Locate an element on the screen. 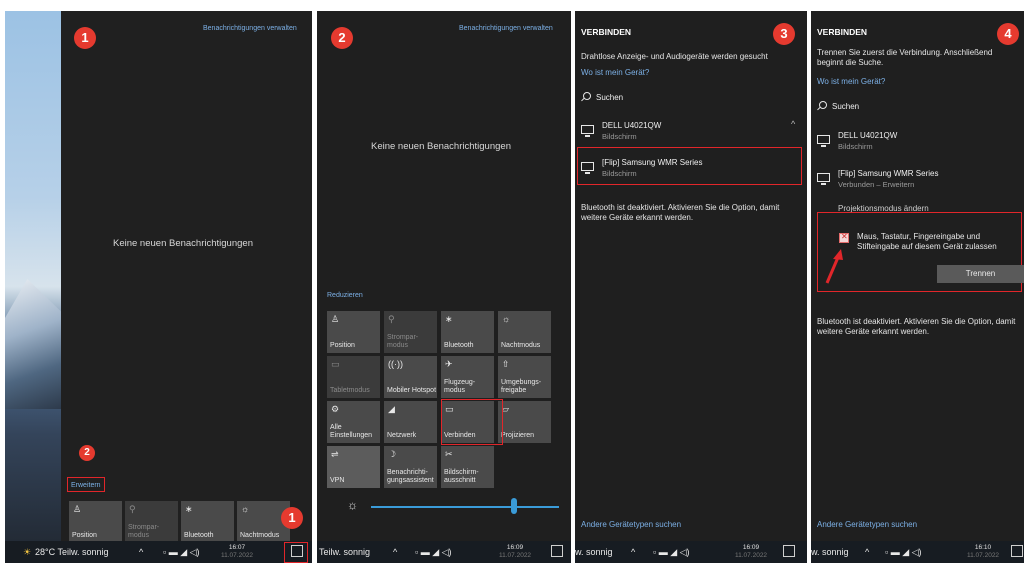 This screenshot has width=1024, height=563. clock: 16:10 11.07.2022 is located at coordinates (983, 552).